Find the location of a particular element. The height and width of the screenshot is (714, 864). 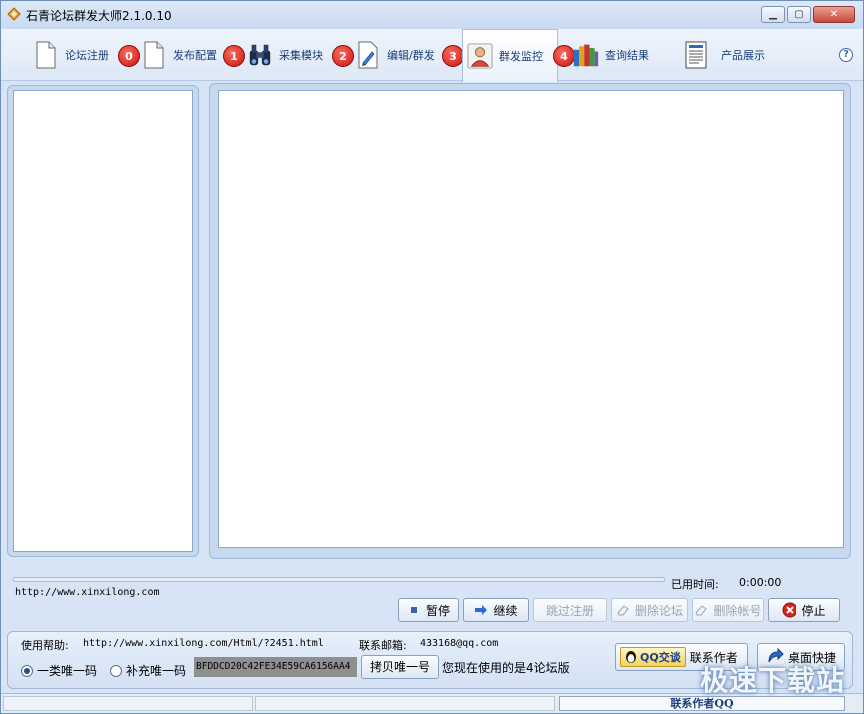

tab-publish-monitor: 群发监控 is located at coordinates (510, 55).